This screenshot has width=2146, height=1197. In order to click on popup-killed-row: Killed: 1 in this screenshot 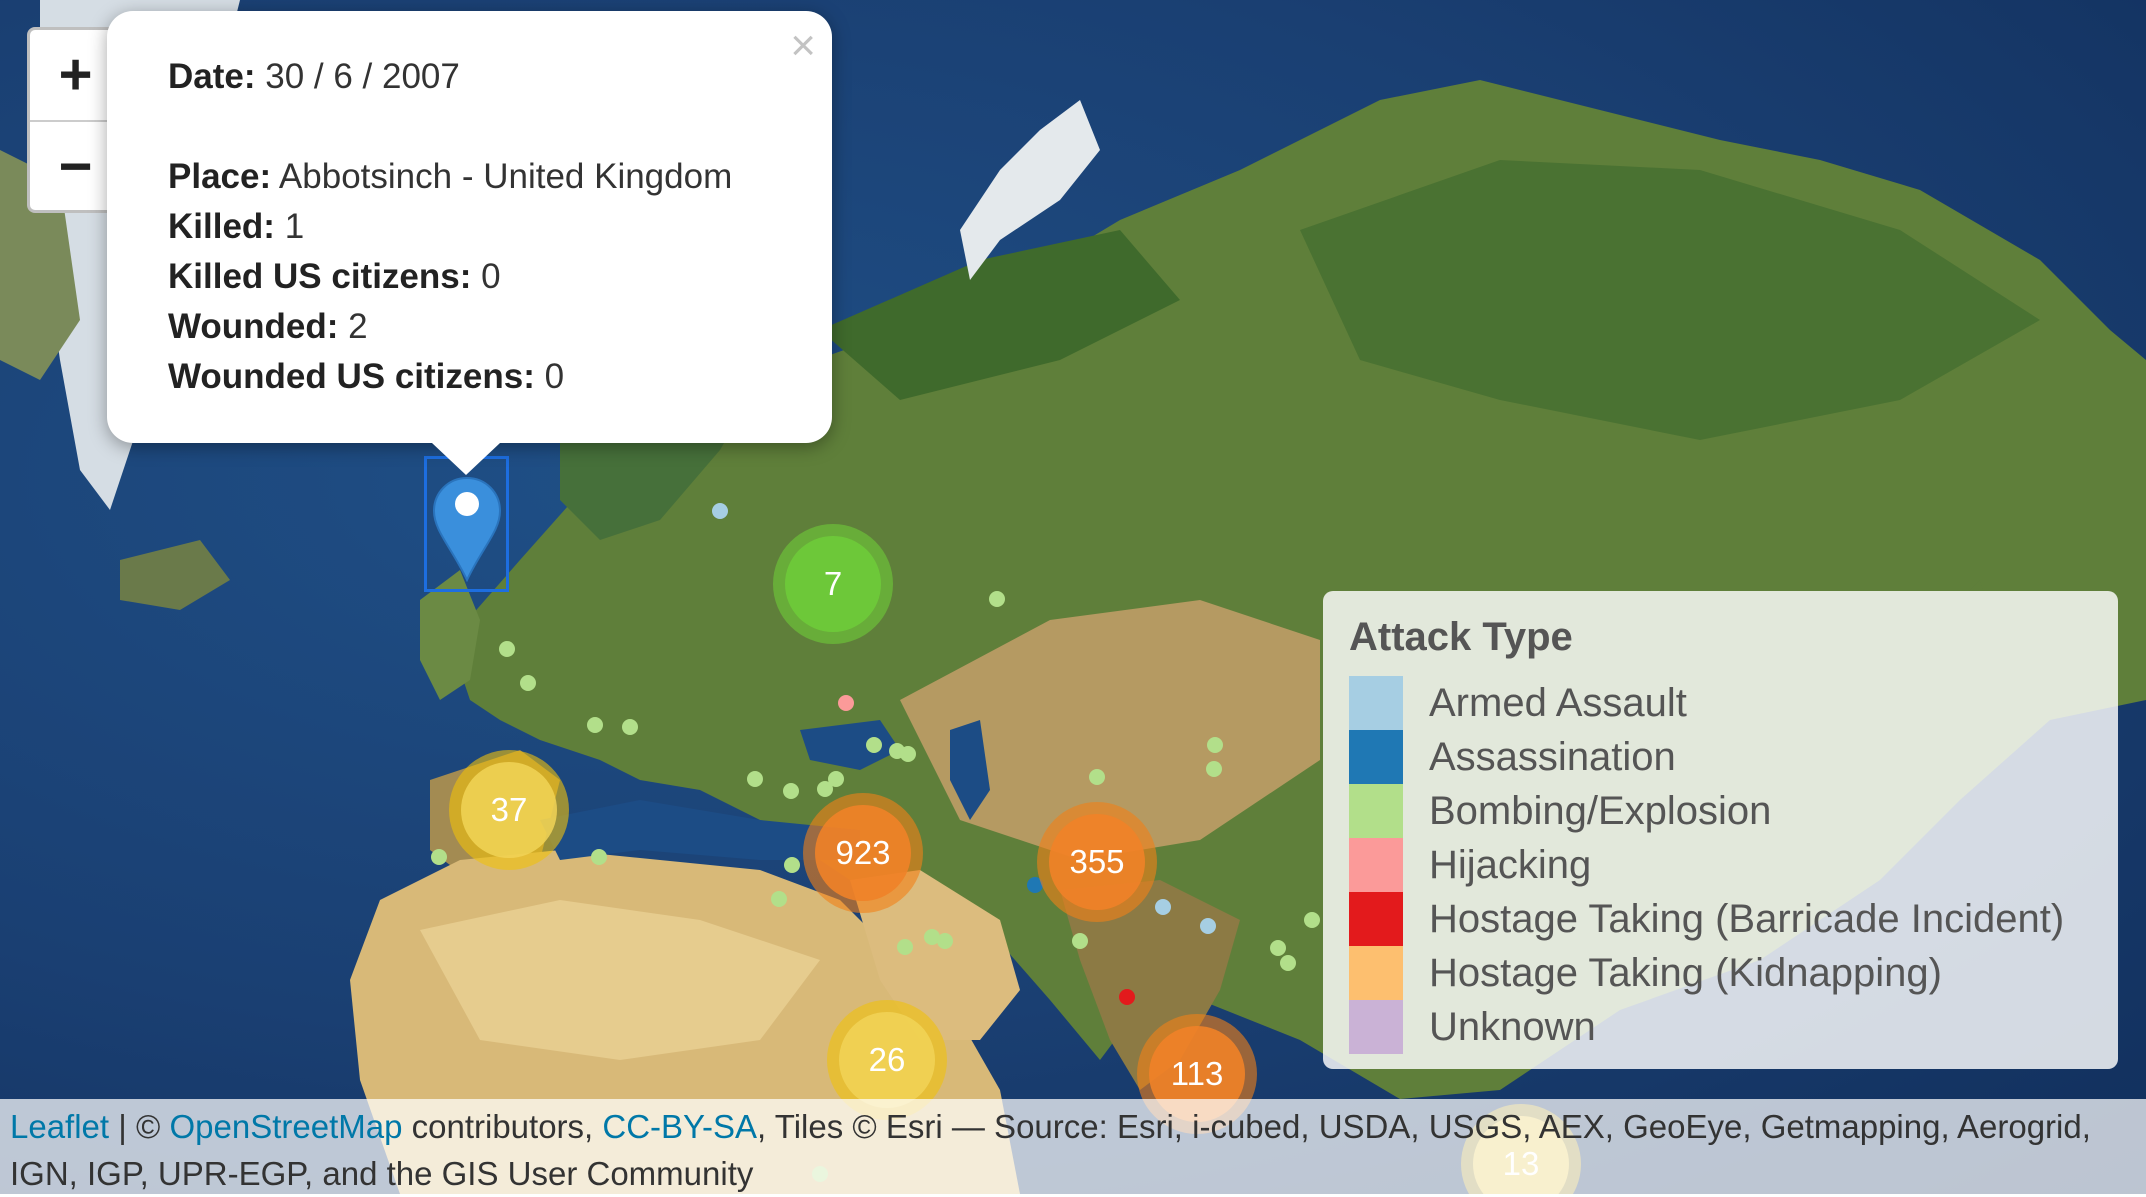, I will do `click(480, 227)`.